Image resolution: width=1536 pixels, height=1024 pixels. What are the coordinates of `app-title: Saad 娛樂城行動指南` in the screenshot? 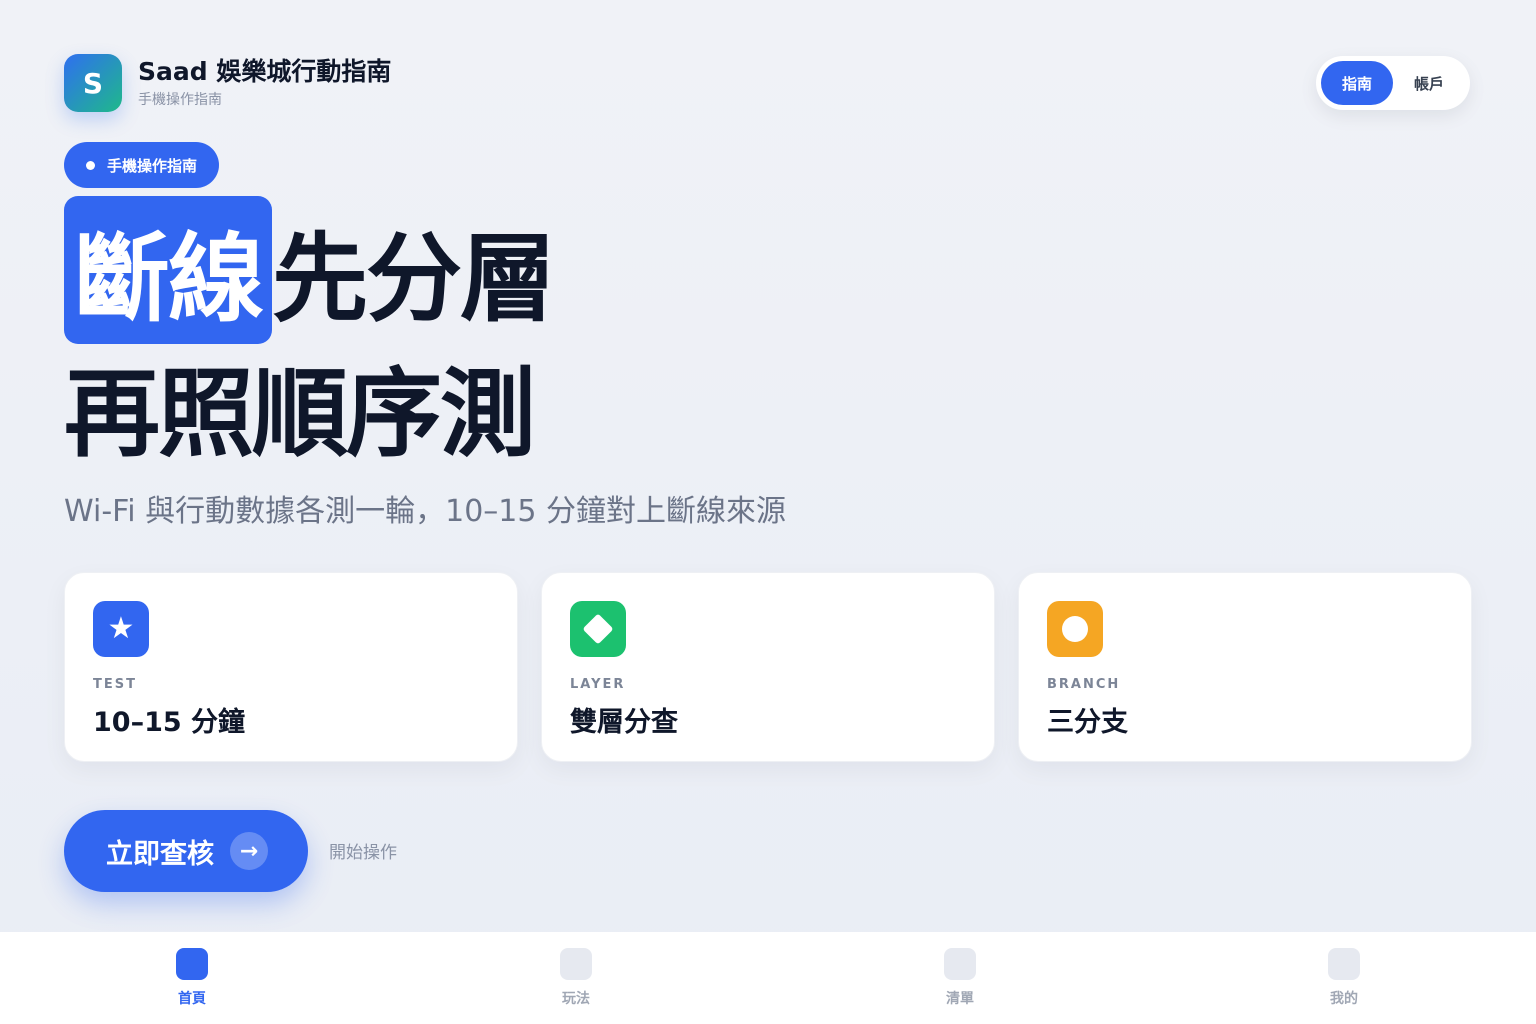 It's located at (265, 71).